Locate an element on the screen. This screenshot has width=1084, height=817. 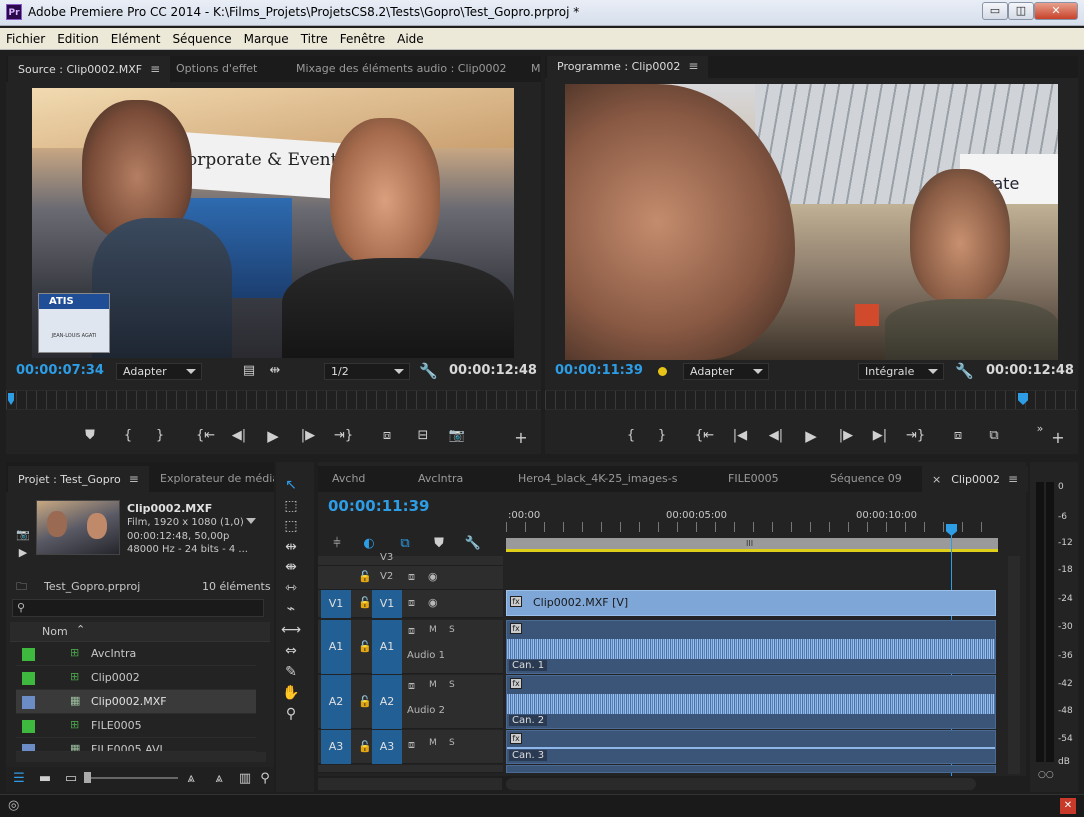
tab-avchd: Avchd is located at coordinates (348, 479).